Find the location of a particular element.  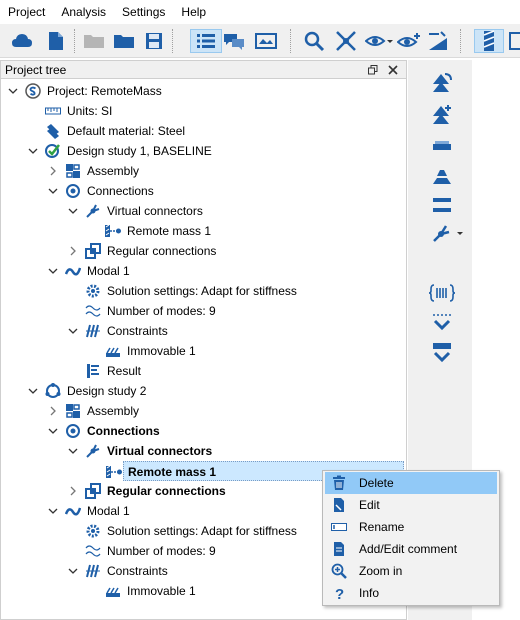

plate-icon is located at coordinates (442, 147).